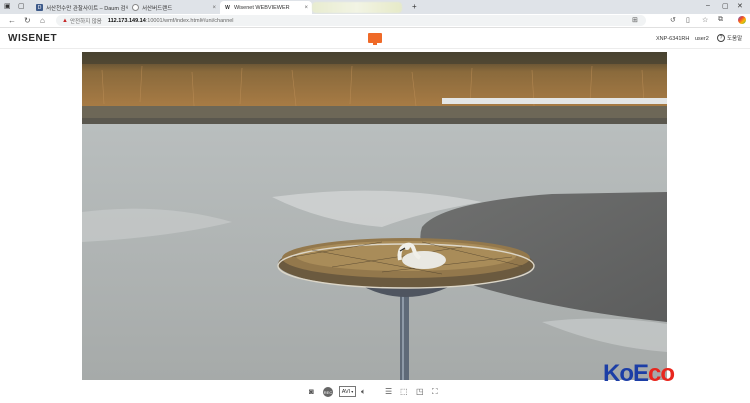  I want to click on favorites-icon: ☆, so click(705, 20).